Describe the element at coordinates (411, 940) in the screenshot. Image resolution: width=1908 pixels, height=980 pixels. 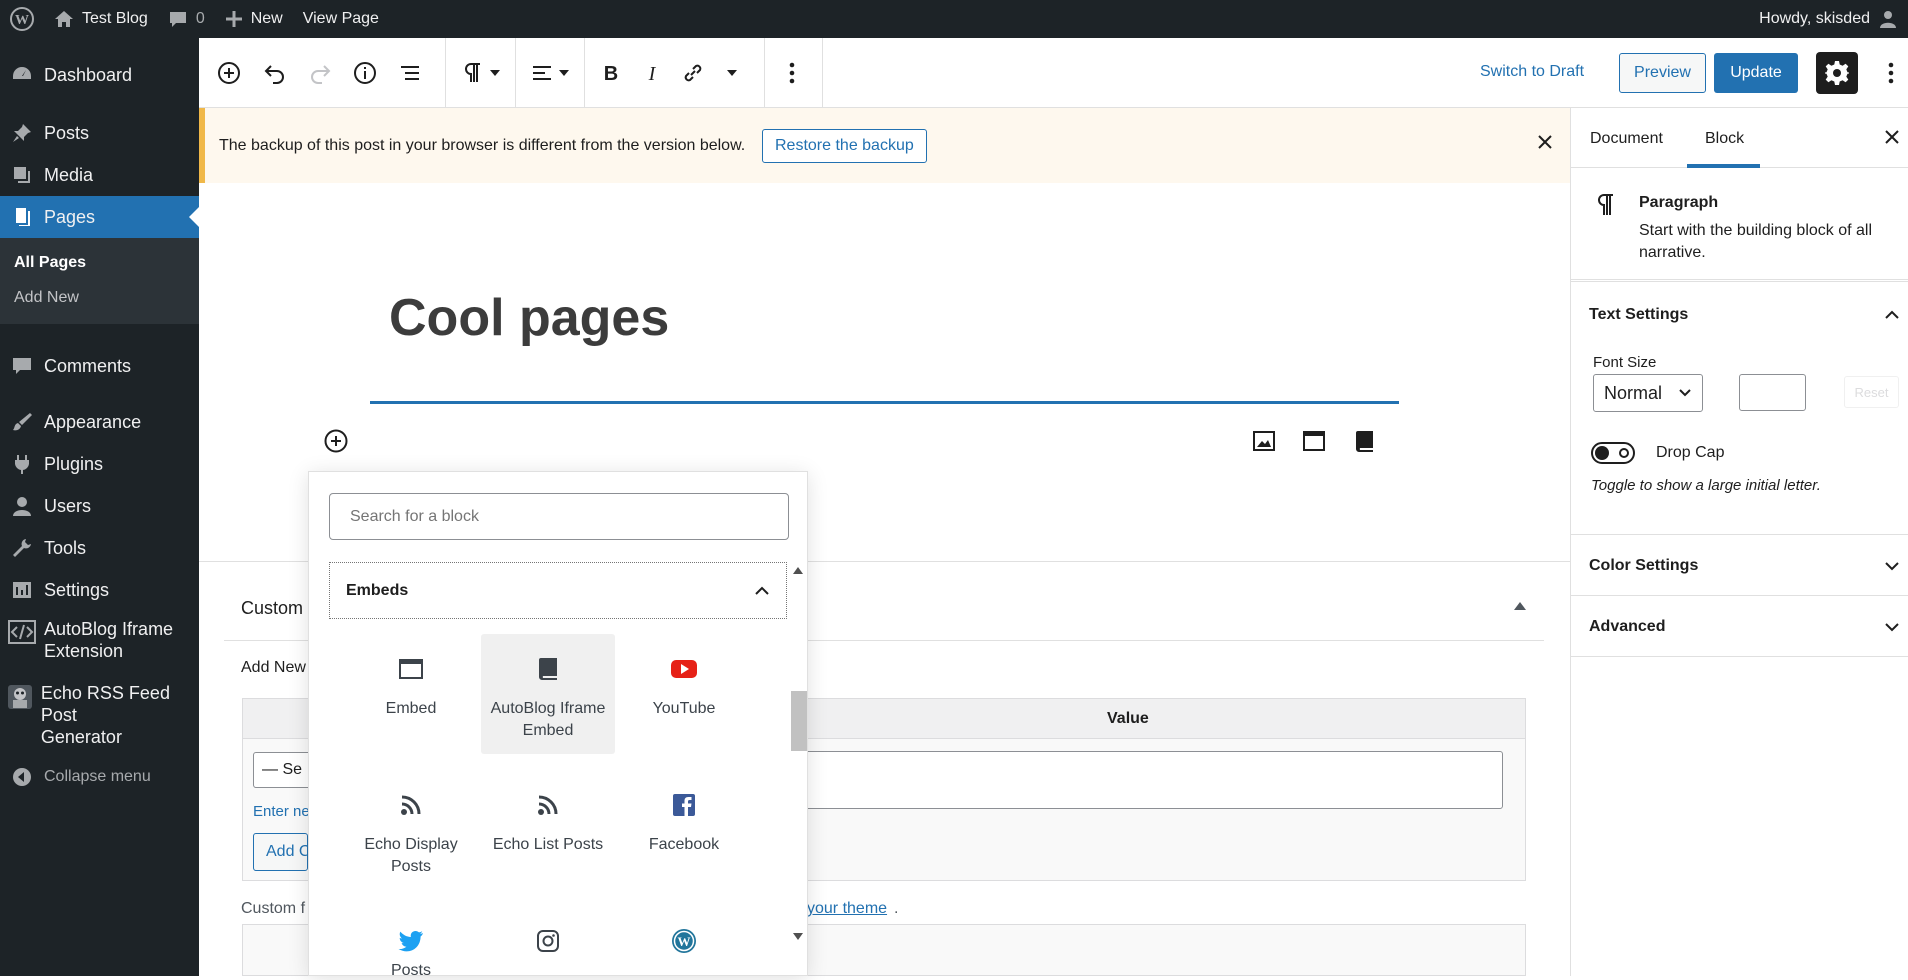
I see `block-item-twitter: Posts` at that location.